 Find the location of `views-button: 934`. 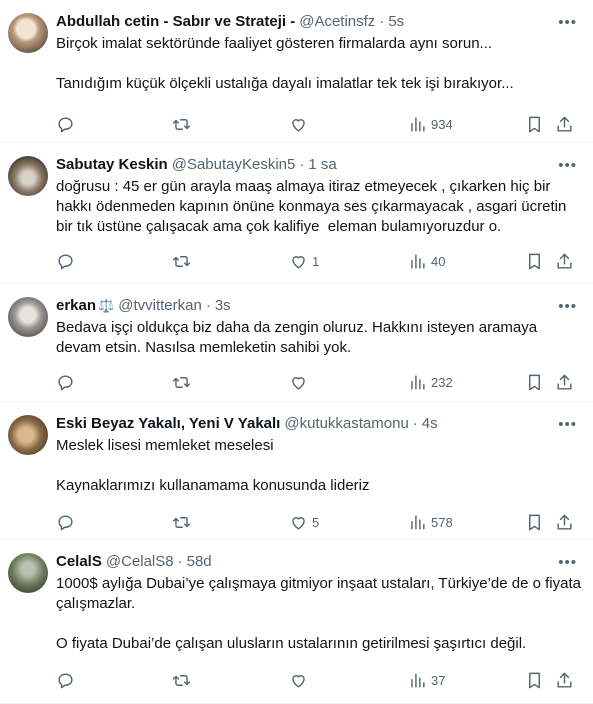

views-button: 934 is located at coordinates (430, 124).